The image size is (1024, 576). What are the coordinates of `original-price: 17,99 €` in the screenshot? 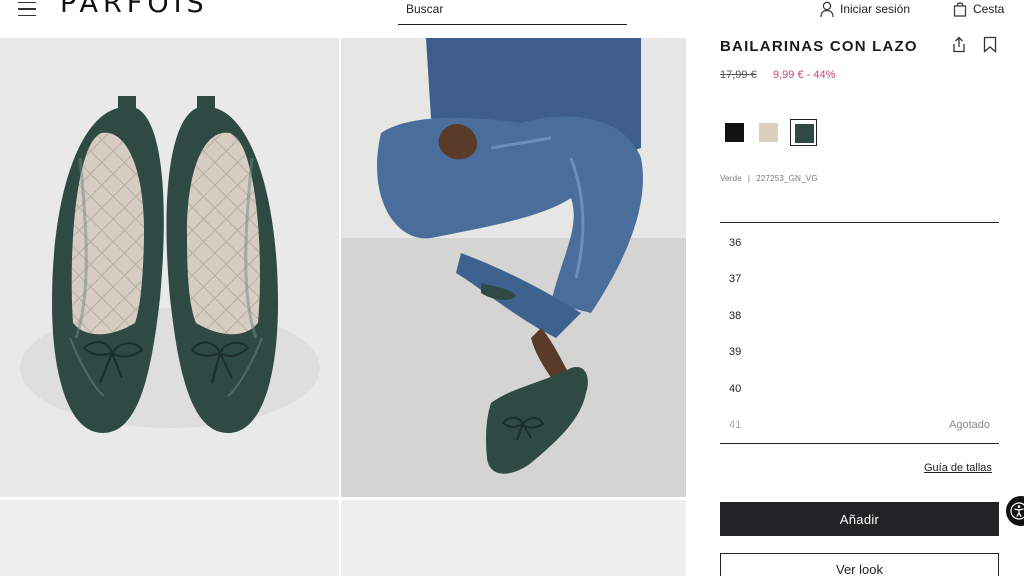 It's located at (738, 75).